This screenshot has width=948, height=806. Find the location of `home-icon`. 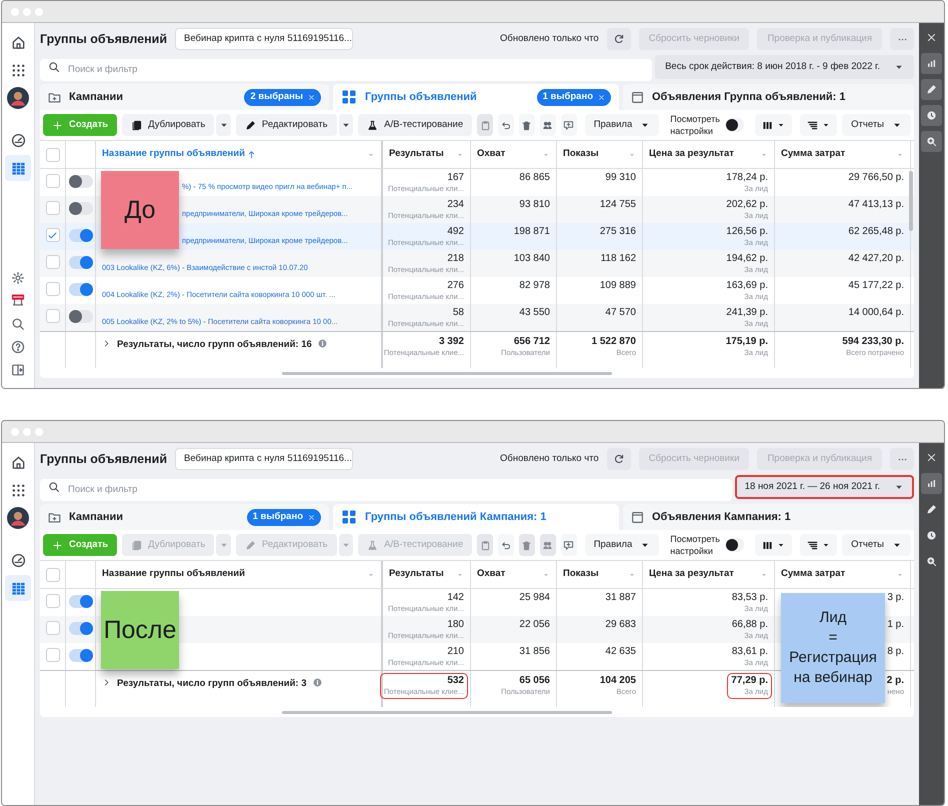

home-icon is located at coordinates (18, 462).